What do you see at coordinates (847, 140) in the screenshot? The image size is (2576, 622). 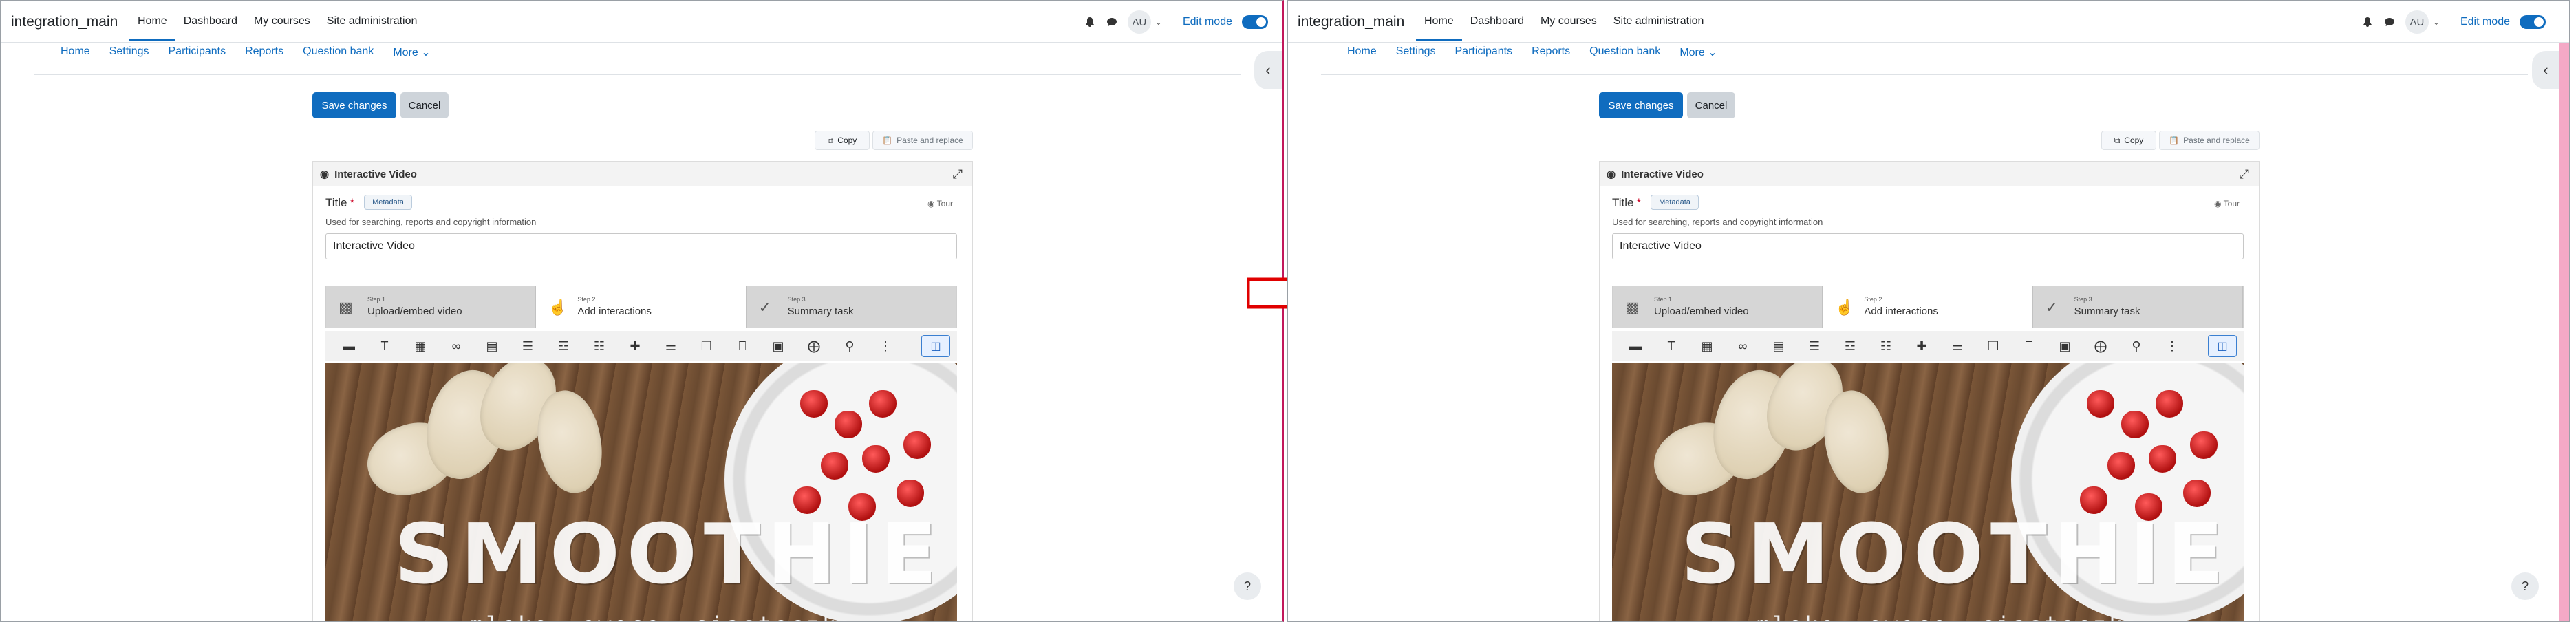 I see `copy-label: Copy` at bounding box center [847, 140].